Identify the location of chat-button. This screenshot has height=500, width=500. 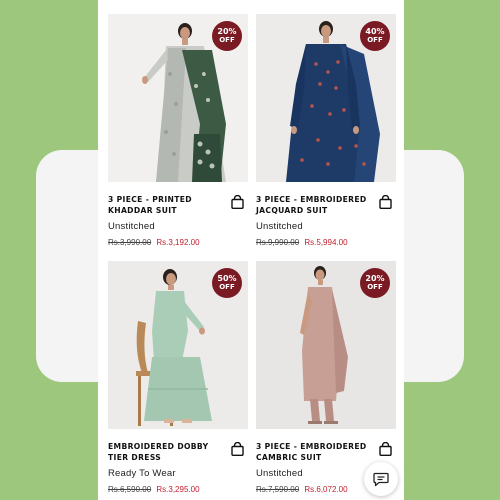
(381, 479).